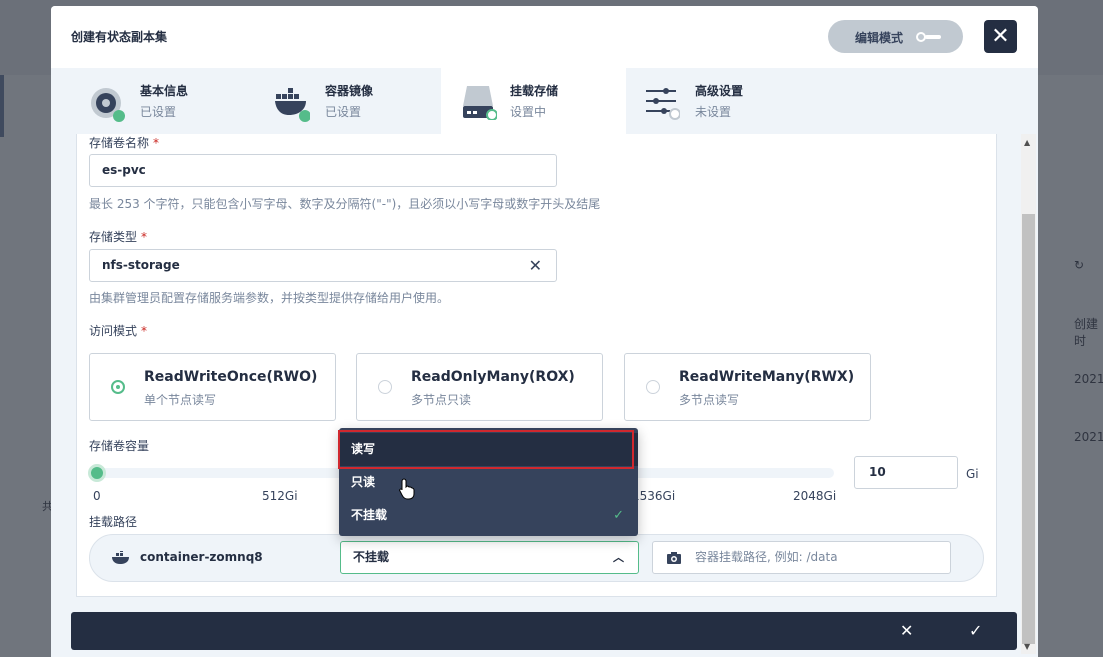 Image resolution: width=1103 pixels, height=657 pixels. What do you see at coordinates (323, 265) in the screenshot?
I see `storage-type-select: nfs-storage ✕` at bounding box center [323, 265].